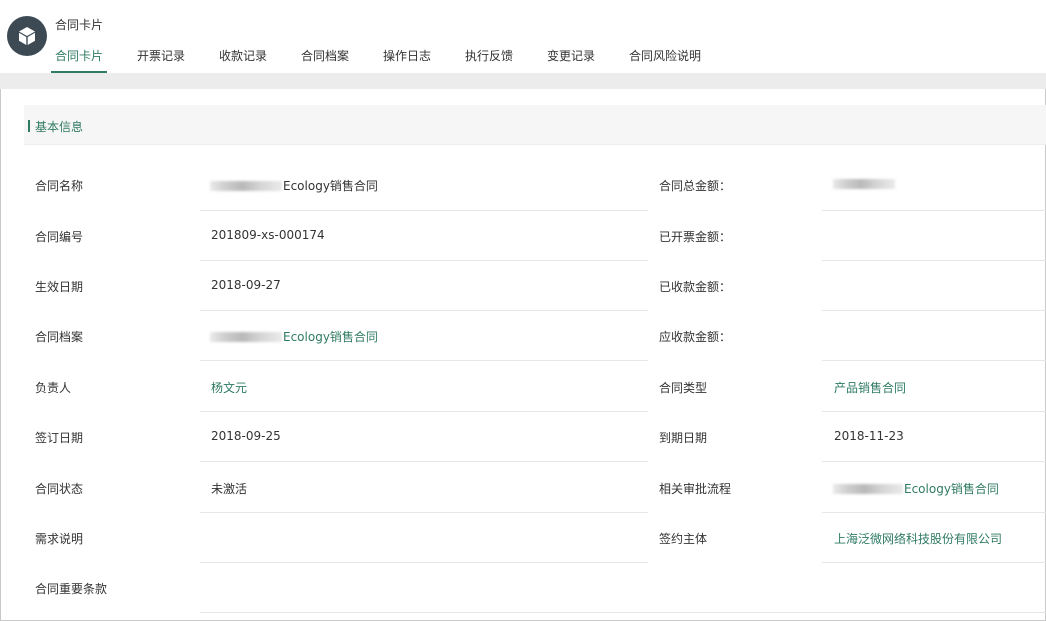 The height and width of the screenshot is (621, 1046). I want to click on value-contract-name: Ecology销售合同, so click(294, 185).